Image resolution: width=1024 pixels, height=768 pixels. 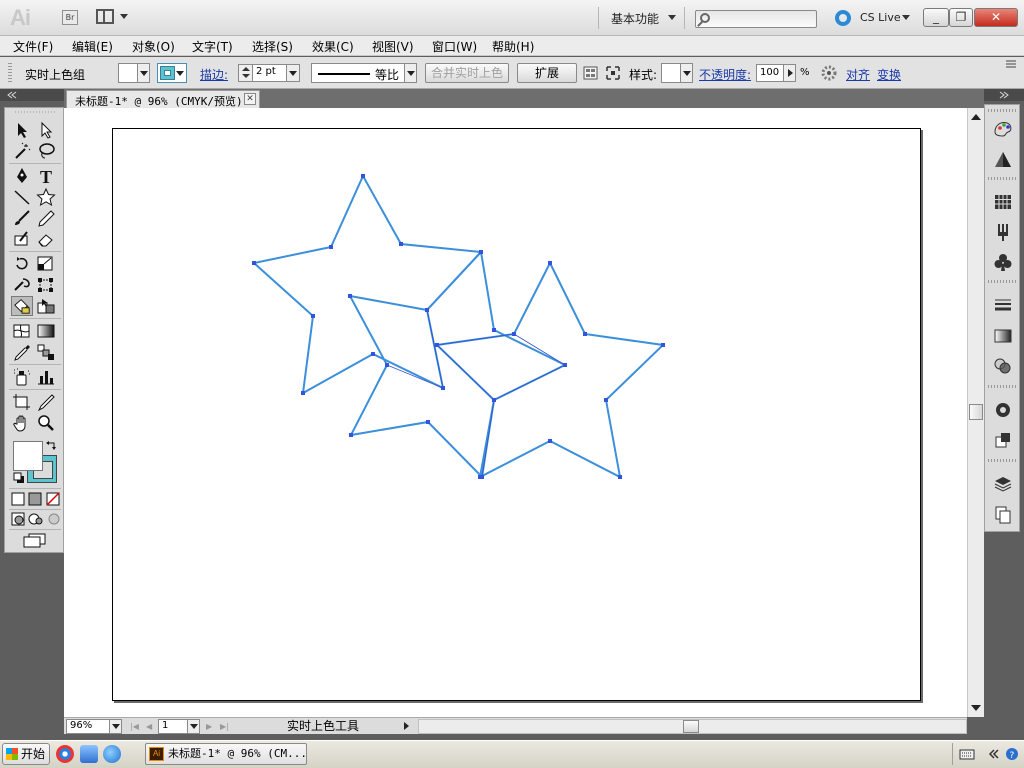 What do you see at coordinates (212, 46) in the screenshot?
I see `menu-type: 文字(T)` at bounding box center [212, 46].